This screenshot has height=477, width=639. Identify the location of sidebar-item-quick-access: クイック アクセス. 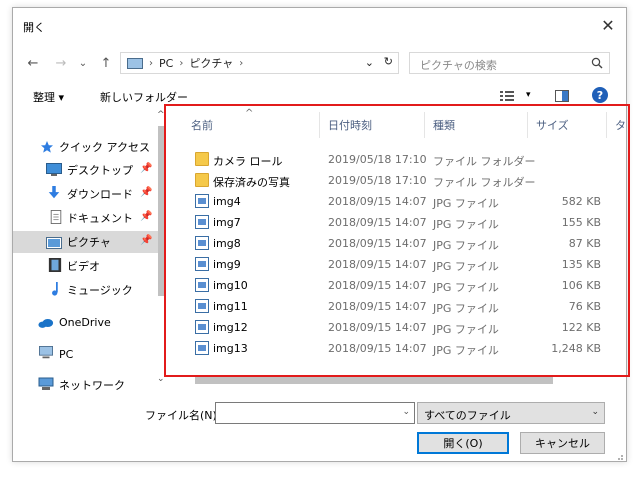
(85, 147).